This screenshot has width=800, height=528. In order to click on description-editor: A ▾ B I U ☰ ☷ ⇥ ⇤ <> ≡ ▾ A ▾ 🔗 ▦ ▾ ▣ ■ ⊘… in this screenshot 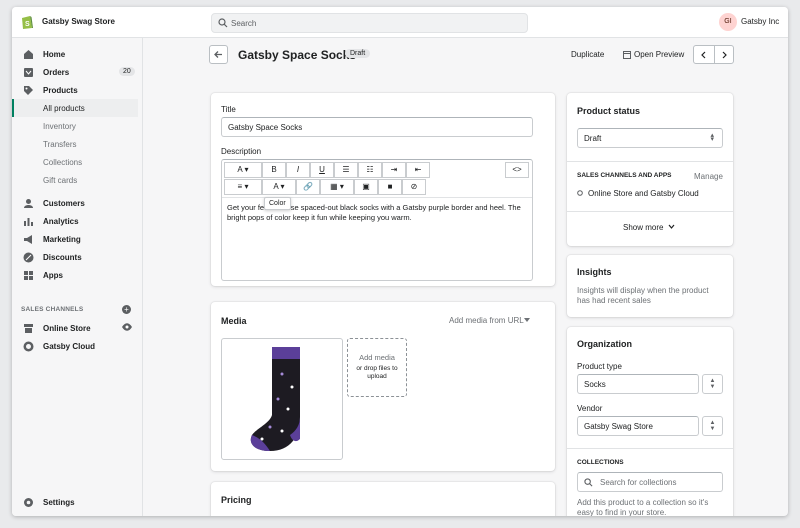, I will do `click(377, 220)`.